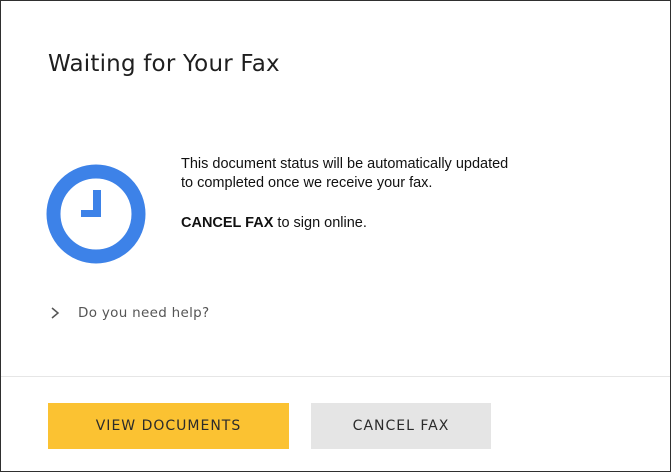 The image size is (671, 472). What do you see at coordinates (96, 214) in the screenshot?
I see `clock-icon` at bounding box center [96, 214].